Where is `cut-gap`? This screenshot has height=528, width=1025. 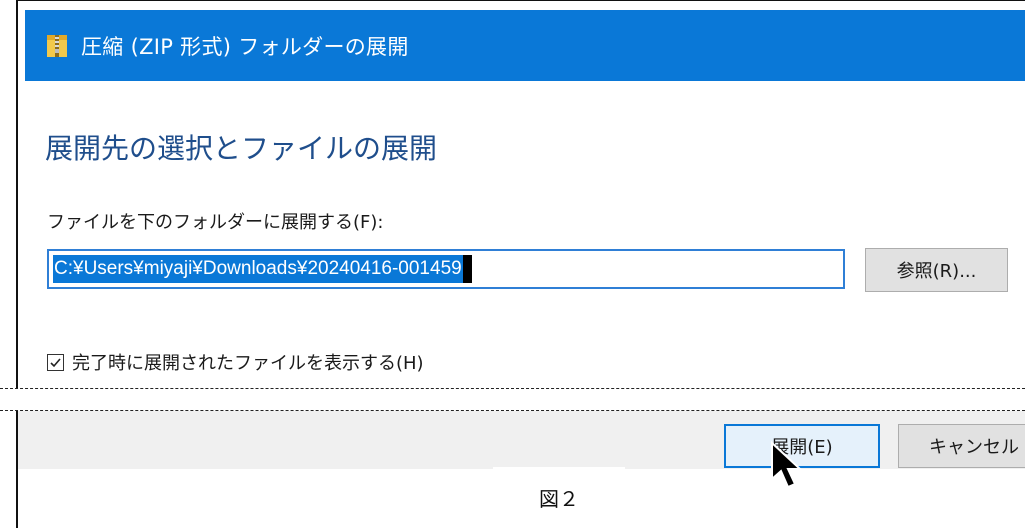 cut-gap is located at coordinates (512, 399).